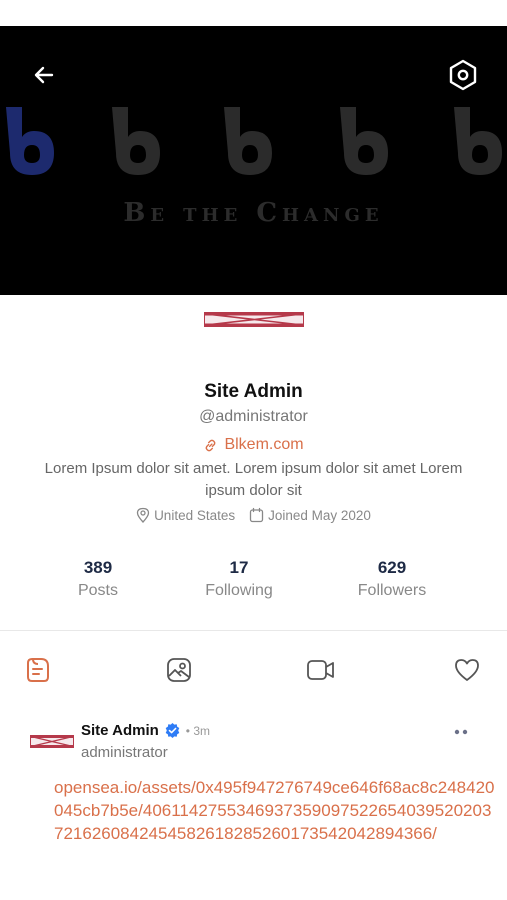  I want to click on stat-following-value: 17, so click(239, 567).